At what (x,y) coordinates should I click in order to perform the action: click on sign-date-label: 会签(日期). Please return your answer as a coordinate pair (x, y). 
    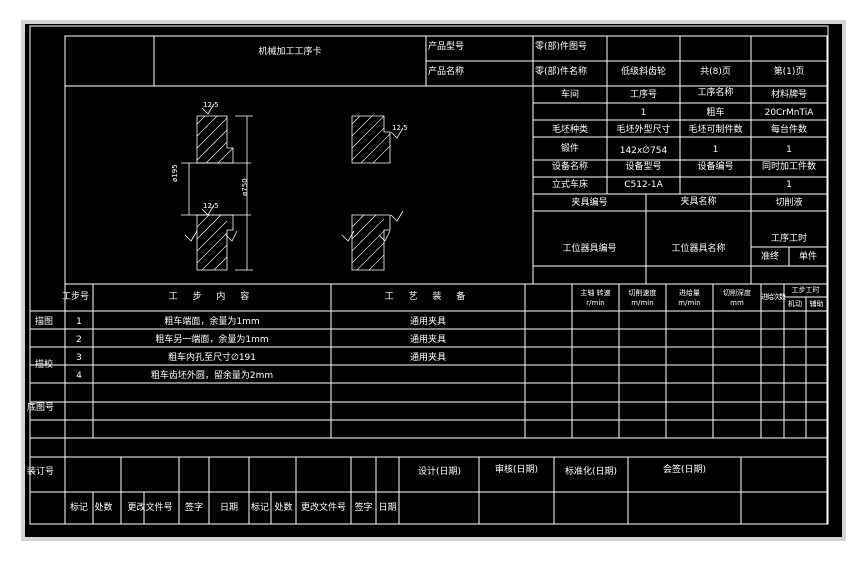
    Looking at the image, I should click on (684, 470).